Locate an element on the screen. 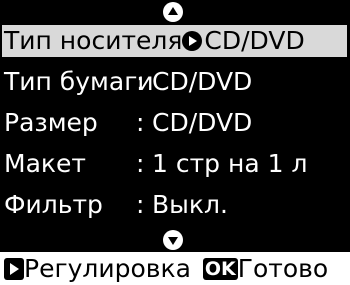 The image size is (350, 285). menu-item-filter: Фильтр: Выкл. is located at coordinates (174, 205).